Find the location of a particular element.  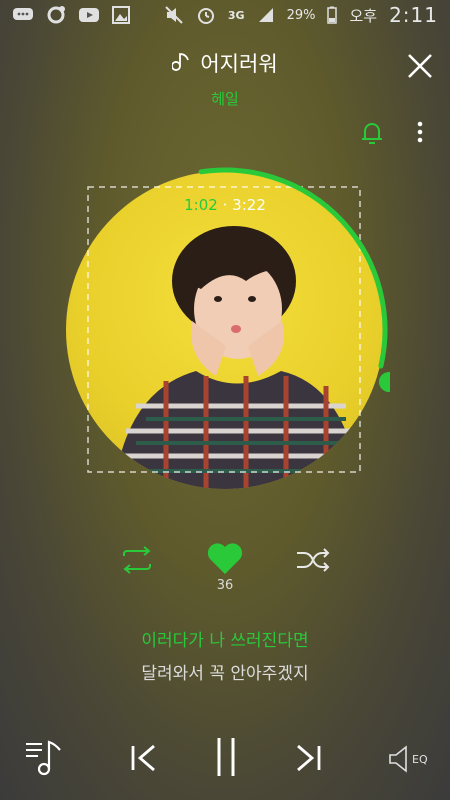

lyric-current: 이러다가 나 쓰러진다면 is located at coordinates (225, 638).